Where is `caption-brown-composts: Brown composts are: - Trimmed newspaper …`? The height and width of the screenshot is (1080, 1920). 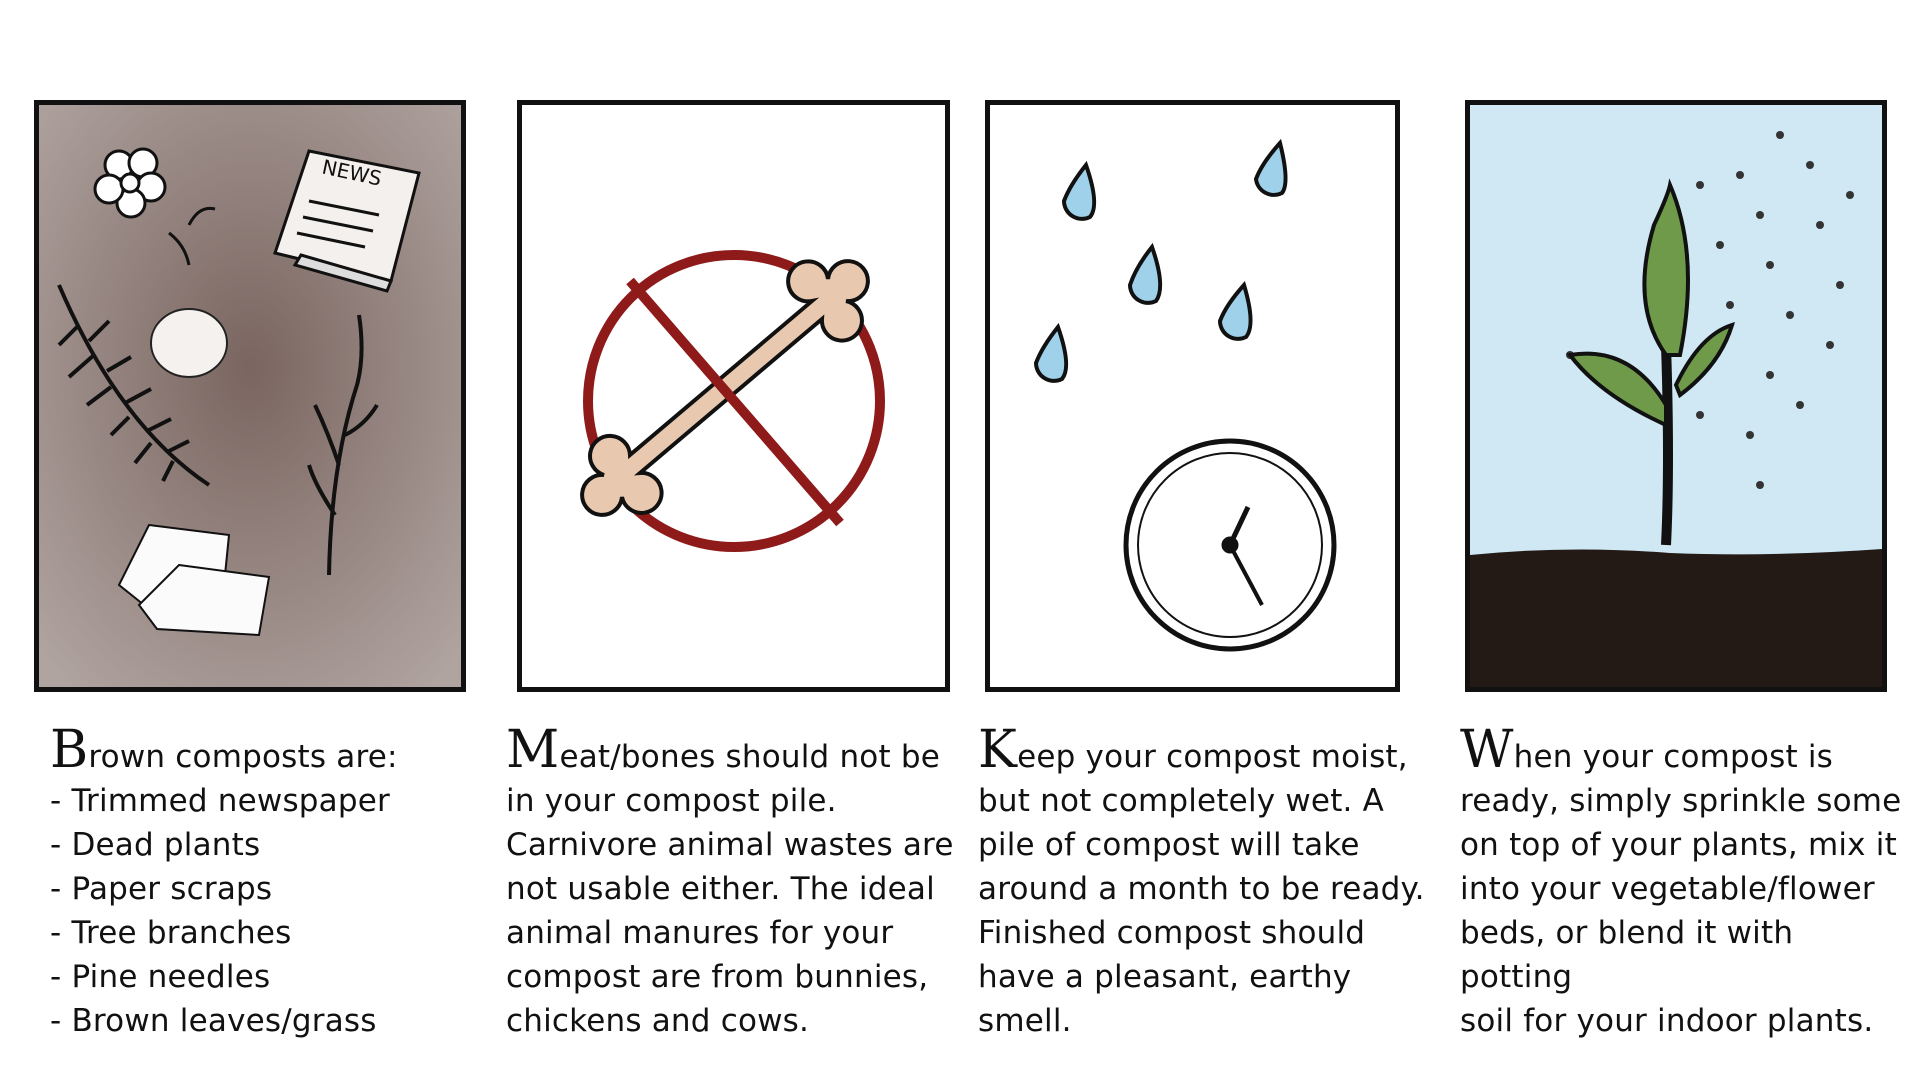
caption-brown-composts: Brown composts are: - Trimmed newspaper … is located at coordinates (260, 883).